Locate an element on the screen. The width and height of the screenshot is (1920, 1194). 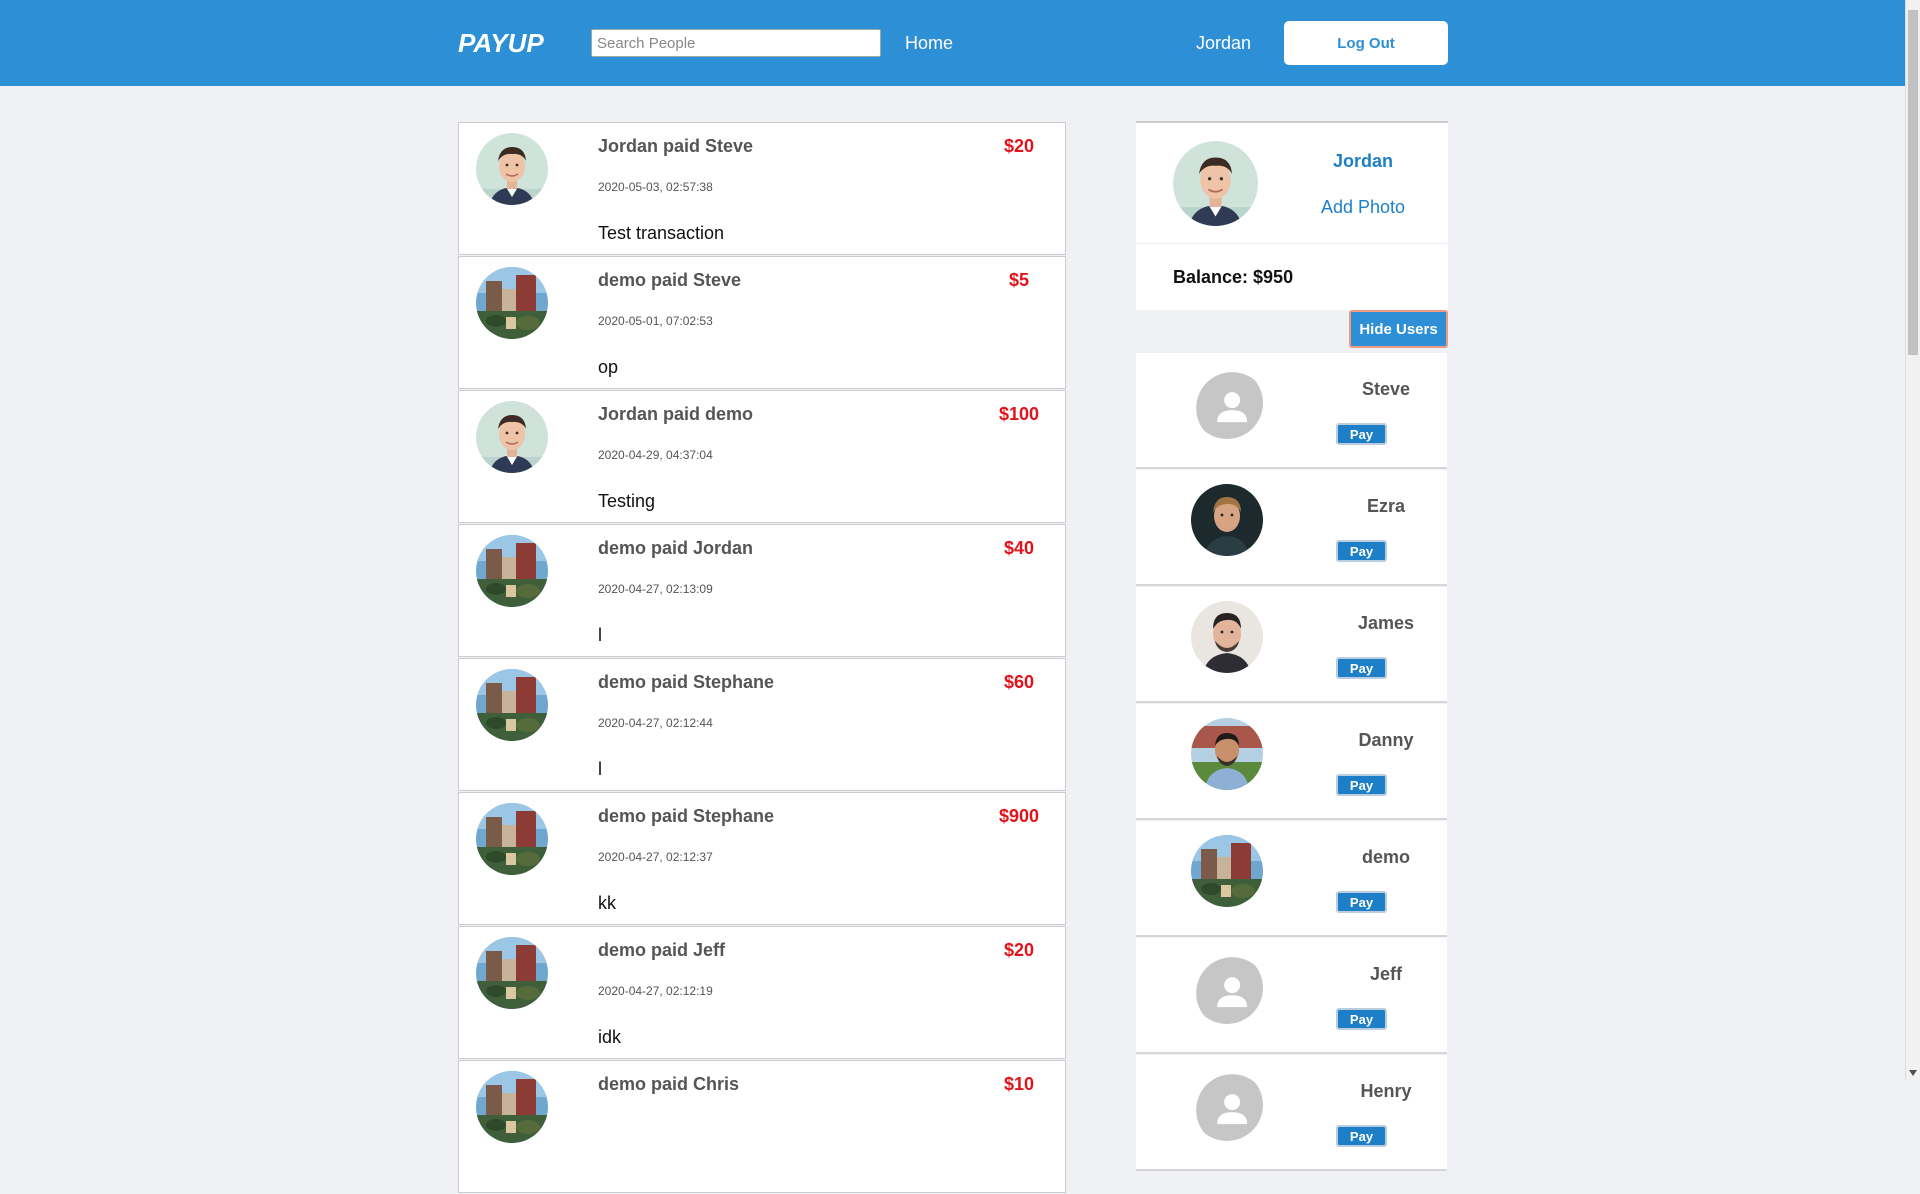
transaction-date: 2020-04-27, 02:12:44 is located at coordinates (655, 723).